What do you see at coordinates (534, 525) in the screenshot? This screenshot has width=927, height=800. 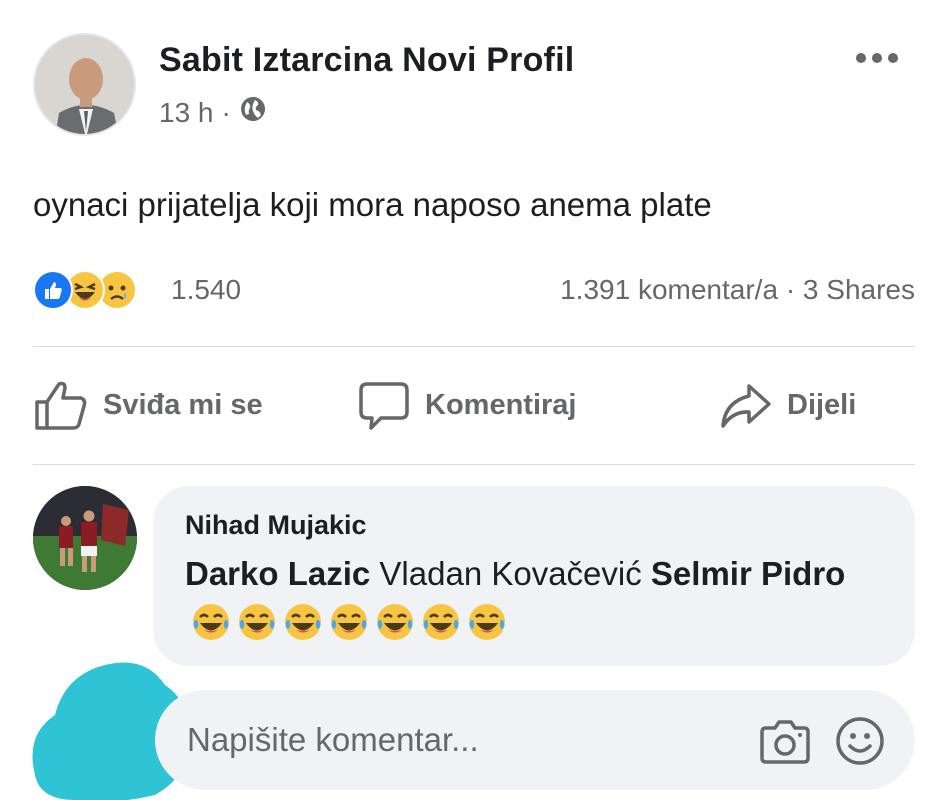 I see `commenter-name: Nihad Mujakic` at bounding box center [534, 525].